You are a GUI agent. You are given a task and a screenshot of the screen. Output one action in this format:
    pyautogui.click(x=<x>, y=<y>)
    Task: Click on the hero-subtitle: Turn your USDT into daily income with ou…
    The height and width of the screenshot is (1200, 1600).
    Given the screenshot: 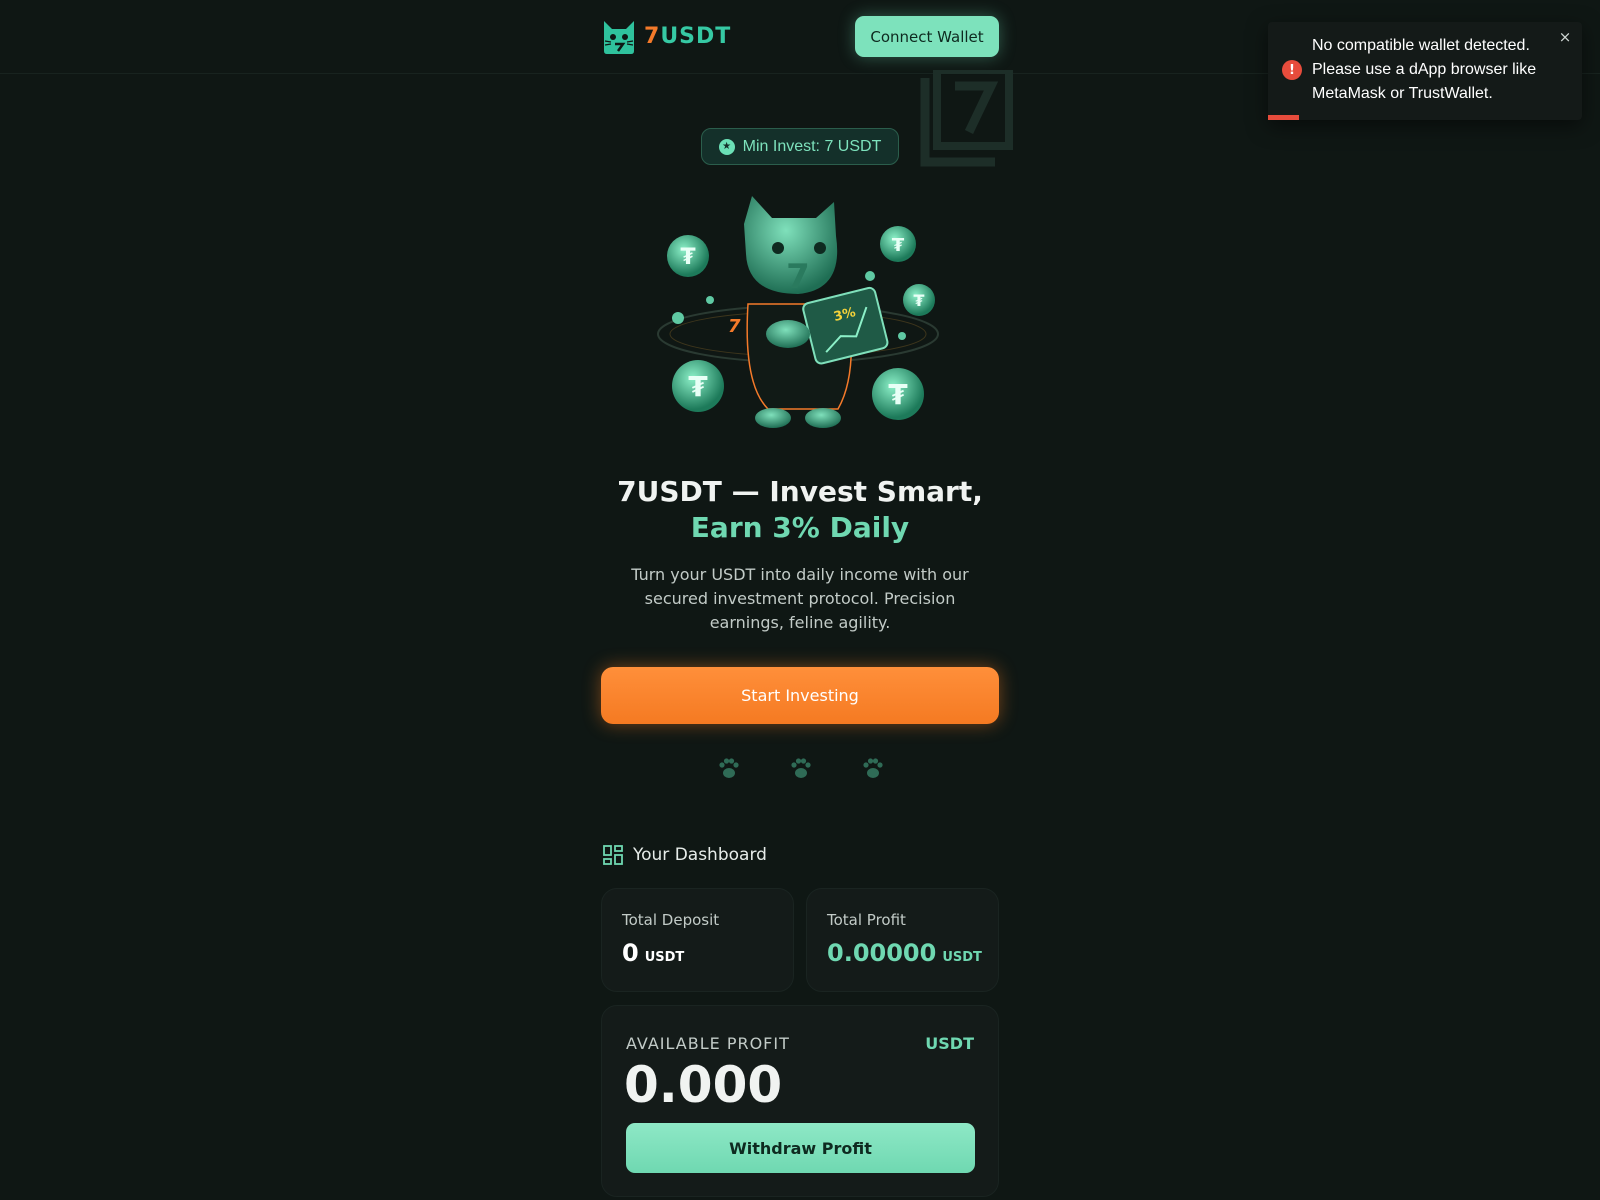 What is the action you would take?
    pyautogui.click(x=800, y=598)
    